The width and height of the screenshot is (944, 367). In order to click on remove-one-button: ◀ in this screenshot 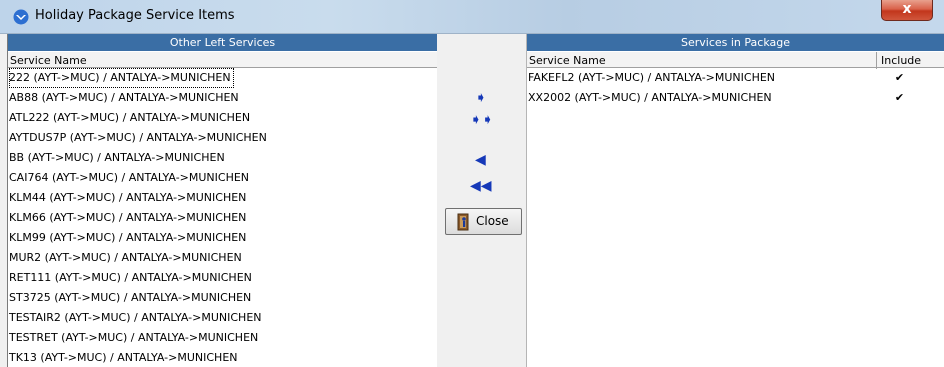, I will do `click(482, 160)`.